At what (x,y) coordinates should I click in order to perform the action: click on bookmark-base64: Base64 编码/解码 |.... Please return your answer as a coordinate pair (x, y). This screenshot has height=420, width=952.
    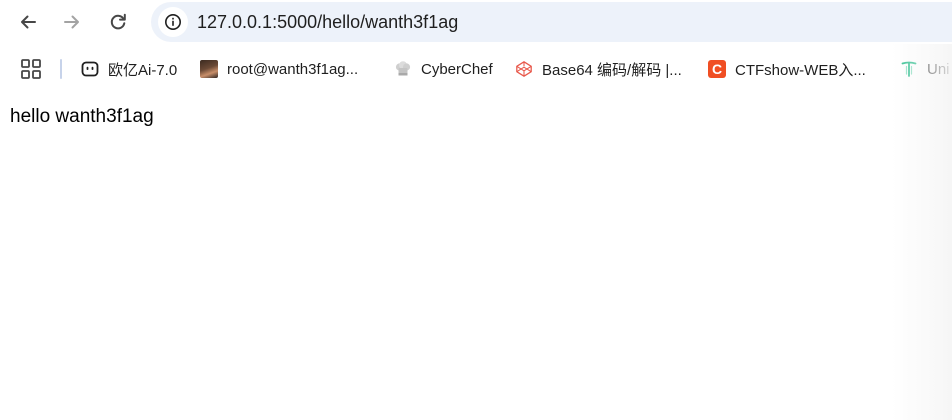
    Looking at the image, I should click on (598, 69).